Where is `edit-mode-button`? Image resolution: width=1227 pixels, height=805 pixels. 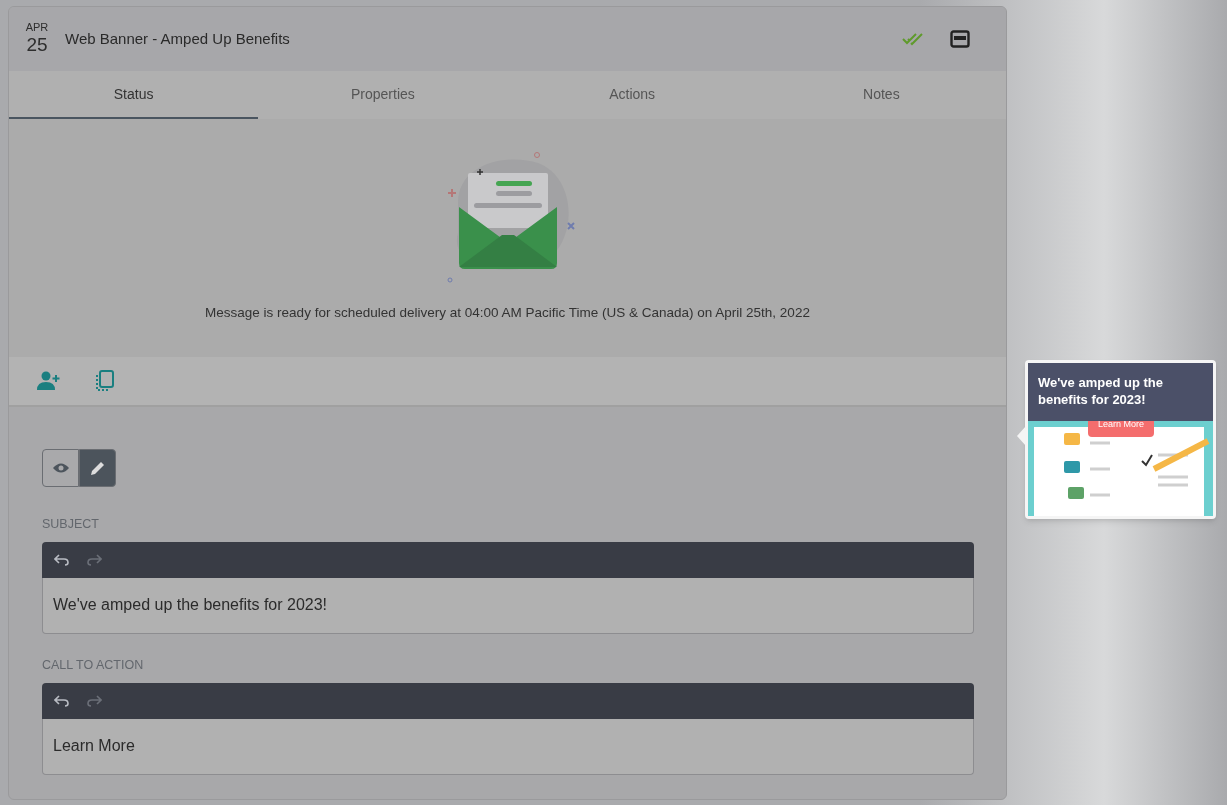
edit-mode-button is located at coordinates (97, 468).